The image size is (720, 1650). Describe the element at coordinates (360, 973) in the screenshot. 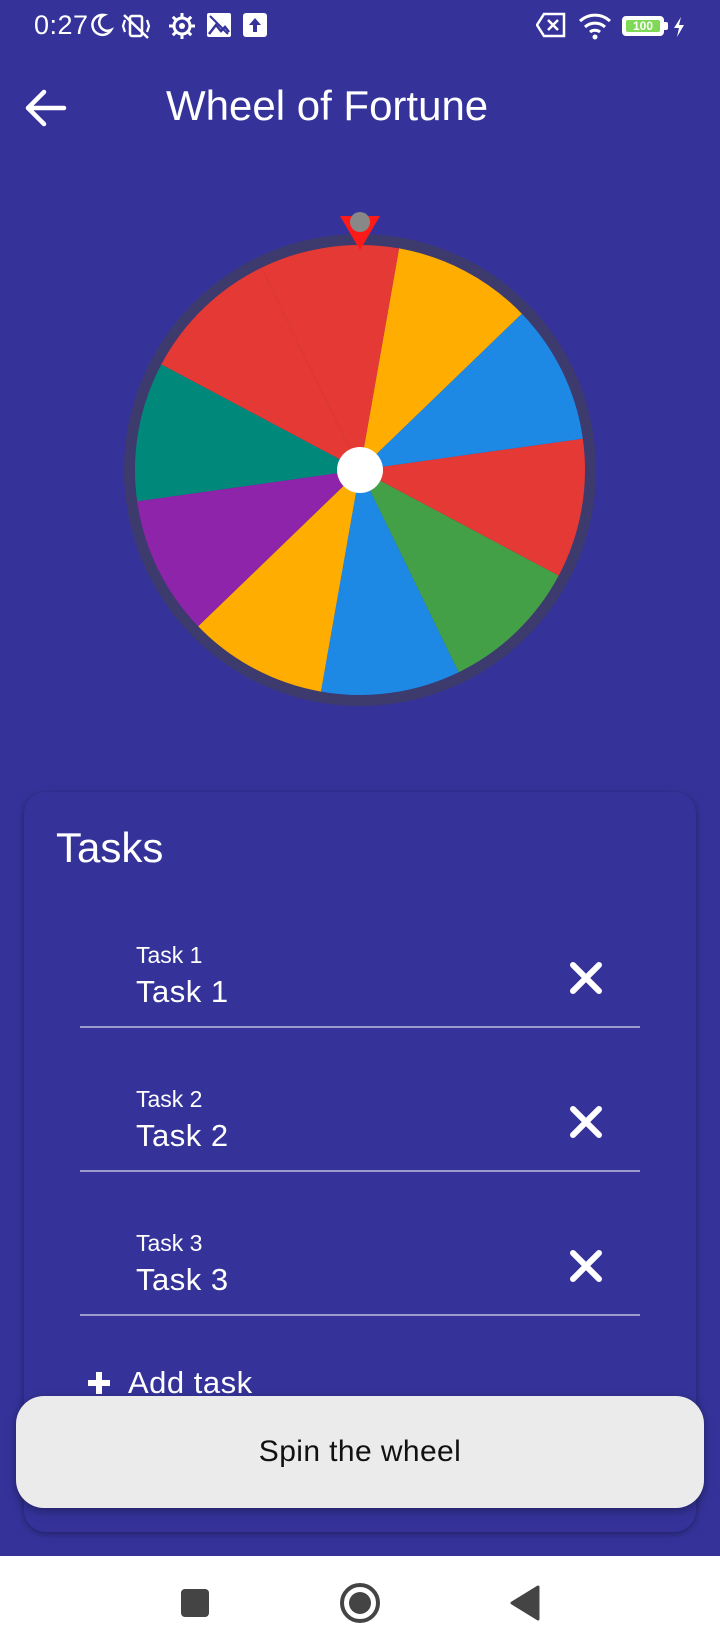

I see `task-field: Task 1 Task 1` at that location.